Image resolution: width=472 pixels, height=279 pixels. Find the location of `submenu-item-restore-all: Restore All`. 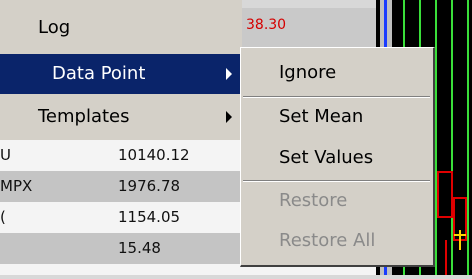

submenu-item-restore-all: Restore All is located at coordinates (336, 242).